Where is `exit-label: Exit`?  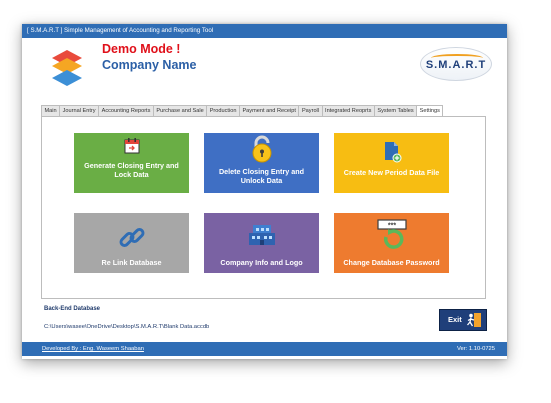
exit-label: Exit is located at coordinates (455, 319).